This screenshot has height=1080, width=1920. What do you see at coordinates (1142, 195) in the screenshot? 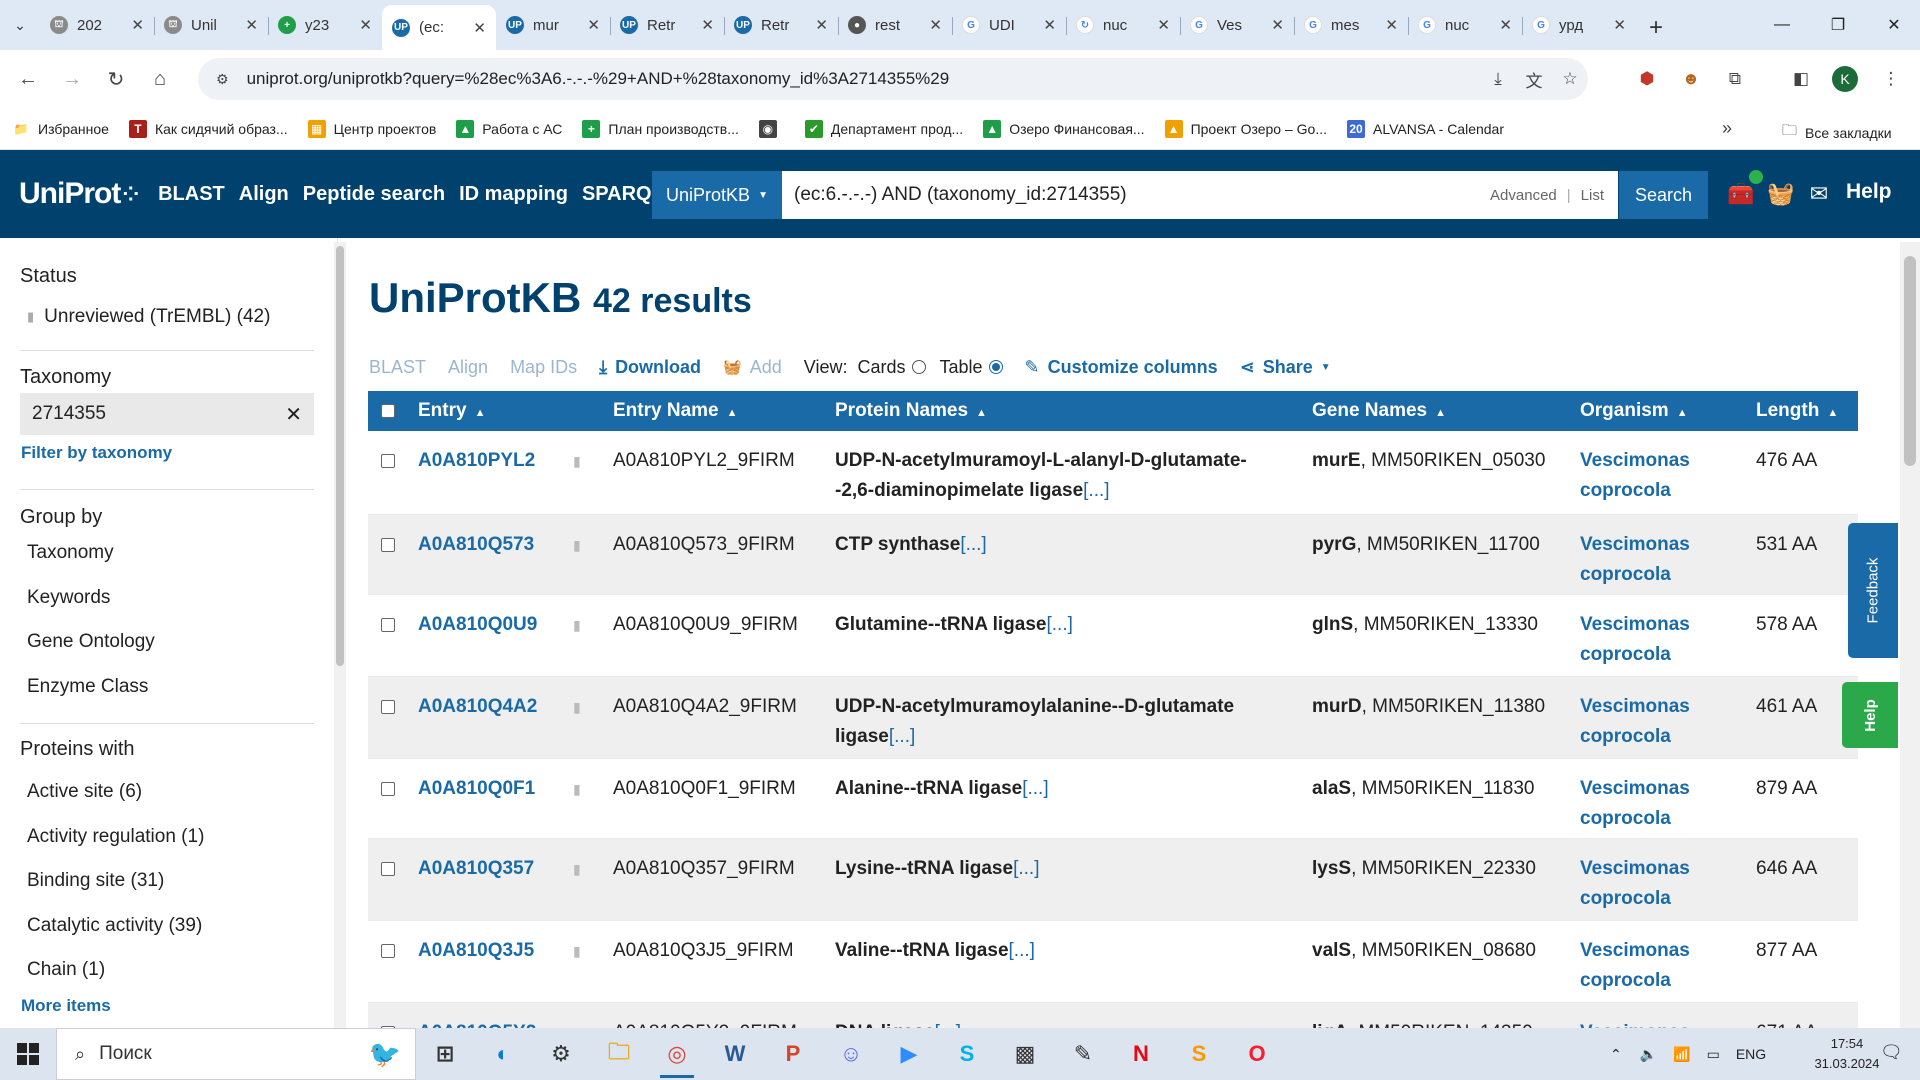
I see `query-text: (ec:6.-.-.-) AND (taxonomy_id:2714355)` at bounding box center [1142, 195].